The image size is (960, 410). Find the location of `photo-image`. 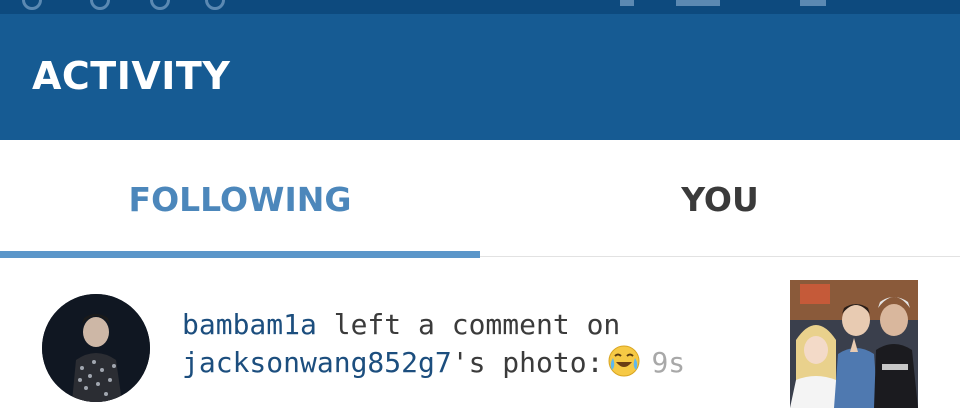

photo-image is located at coordinates (854, 344).